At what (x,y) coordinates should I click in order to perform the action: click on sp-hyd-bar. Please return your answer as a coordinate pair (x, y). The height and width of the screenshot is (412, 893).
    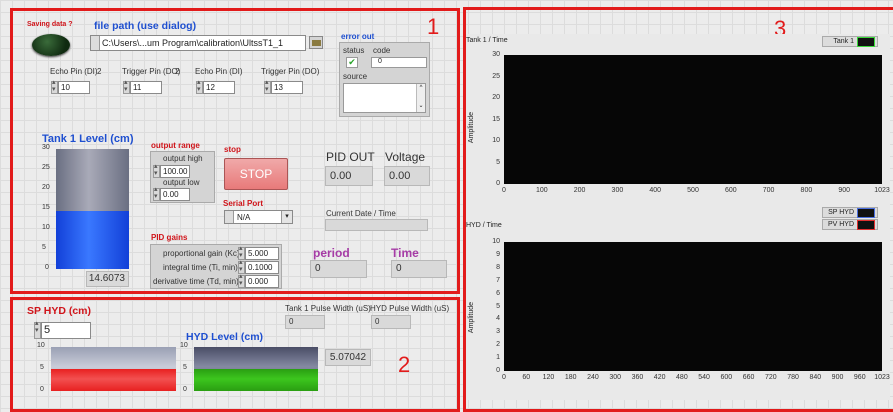
    Looking at the image, I should click on (113, 369).